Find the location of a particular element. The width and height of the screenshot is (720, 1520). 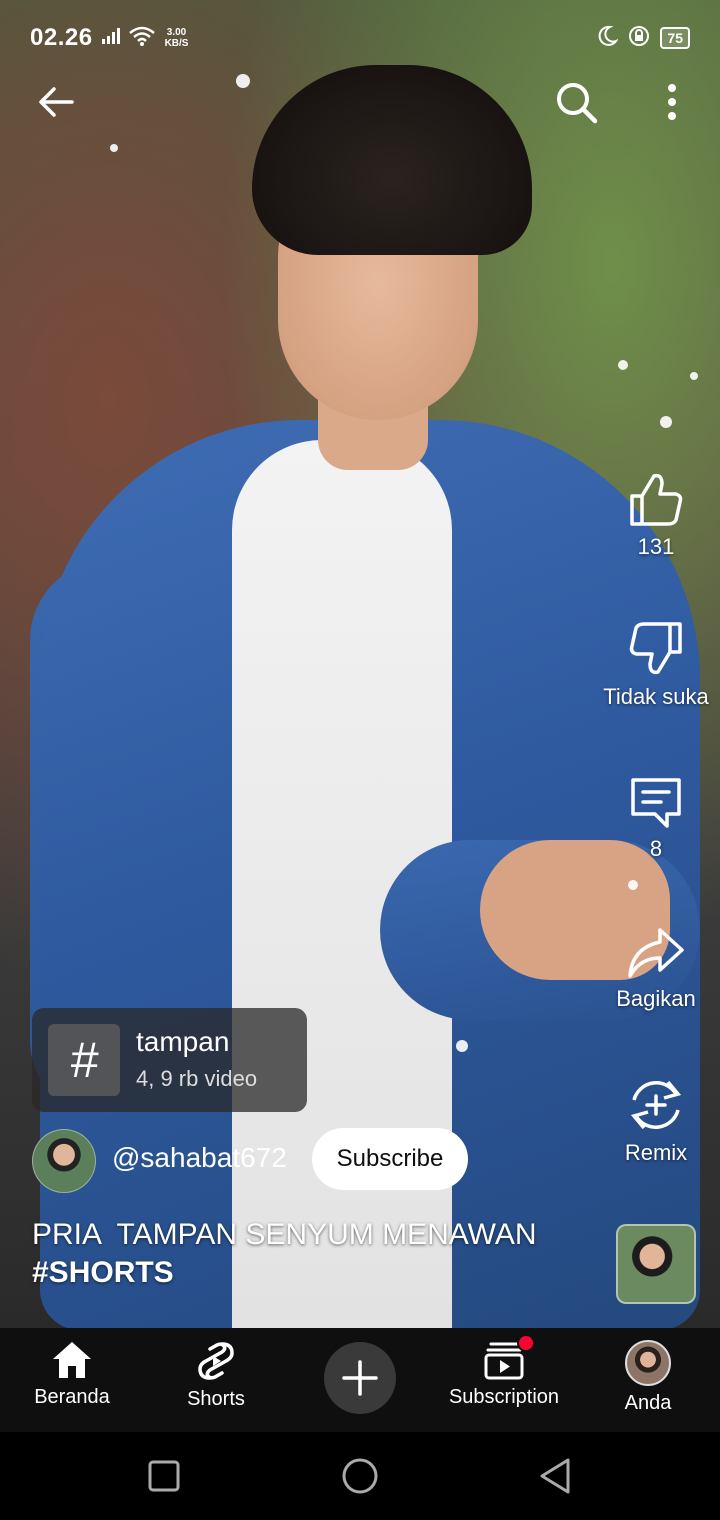

dislike-label: Tidak suka is located at coordinates (656, 696).